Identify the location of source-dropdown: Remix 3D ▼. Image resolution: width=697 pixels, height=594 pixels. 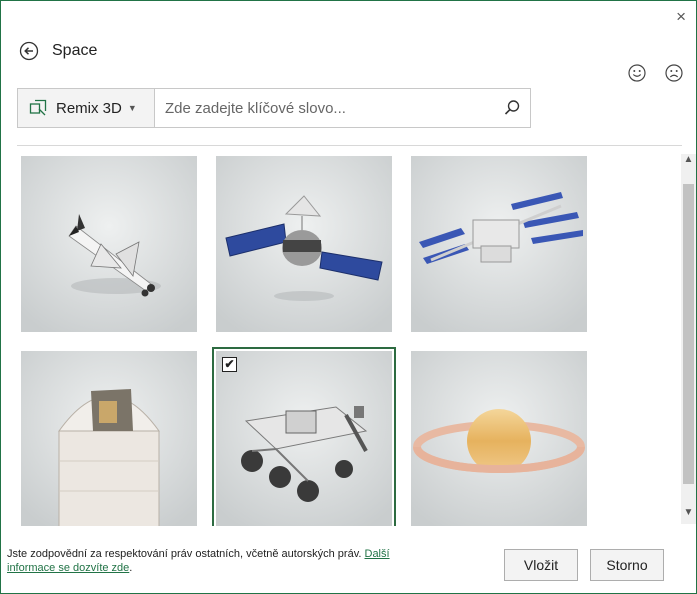
(86, 108).